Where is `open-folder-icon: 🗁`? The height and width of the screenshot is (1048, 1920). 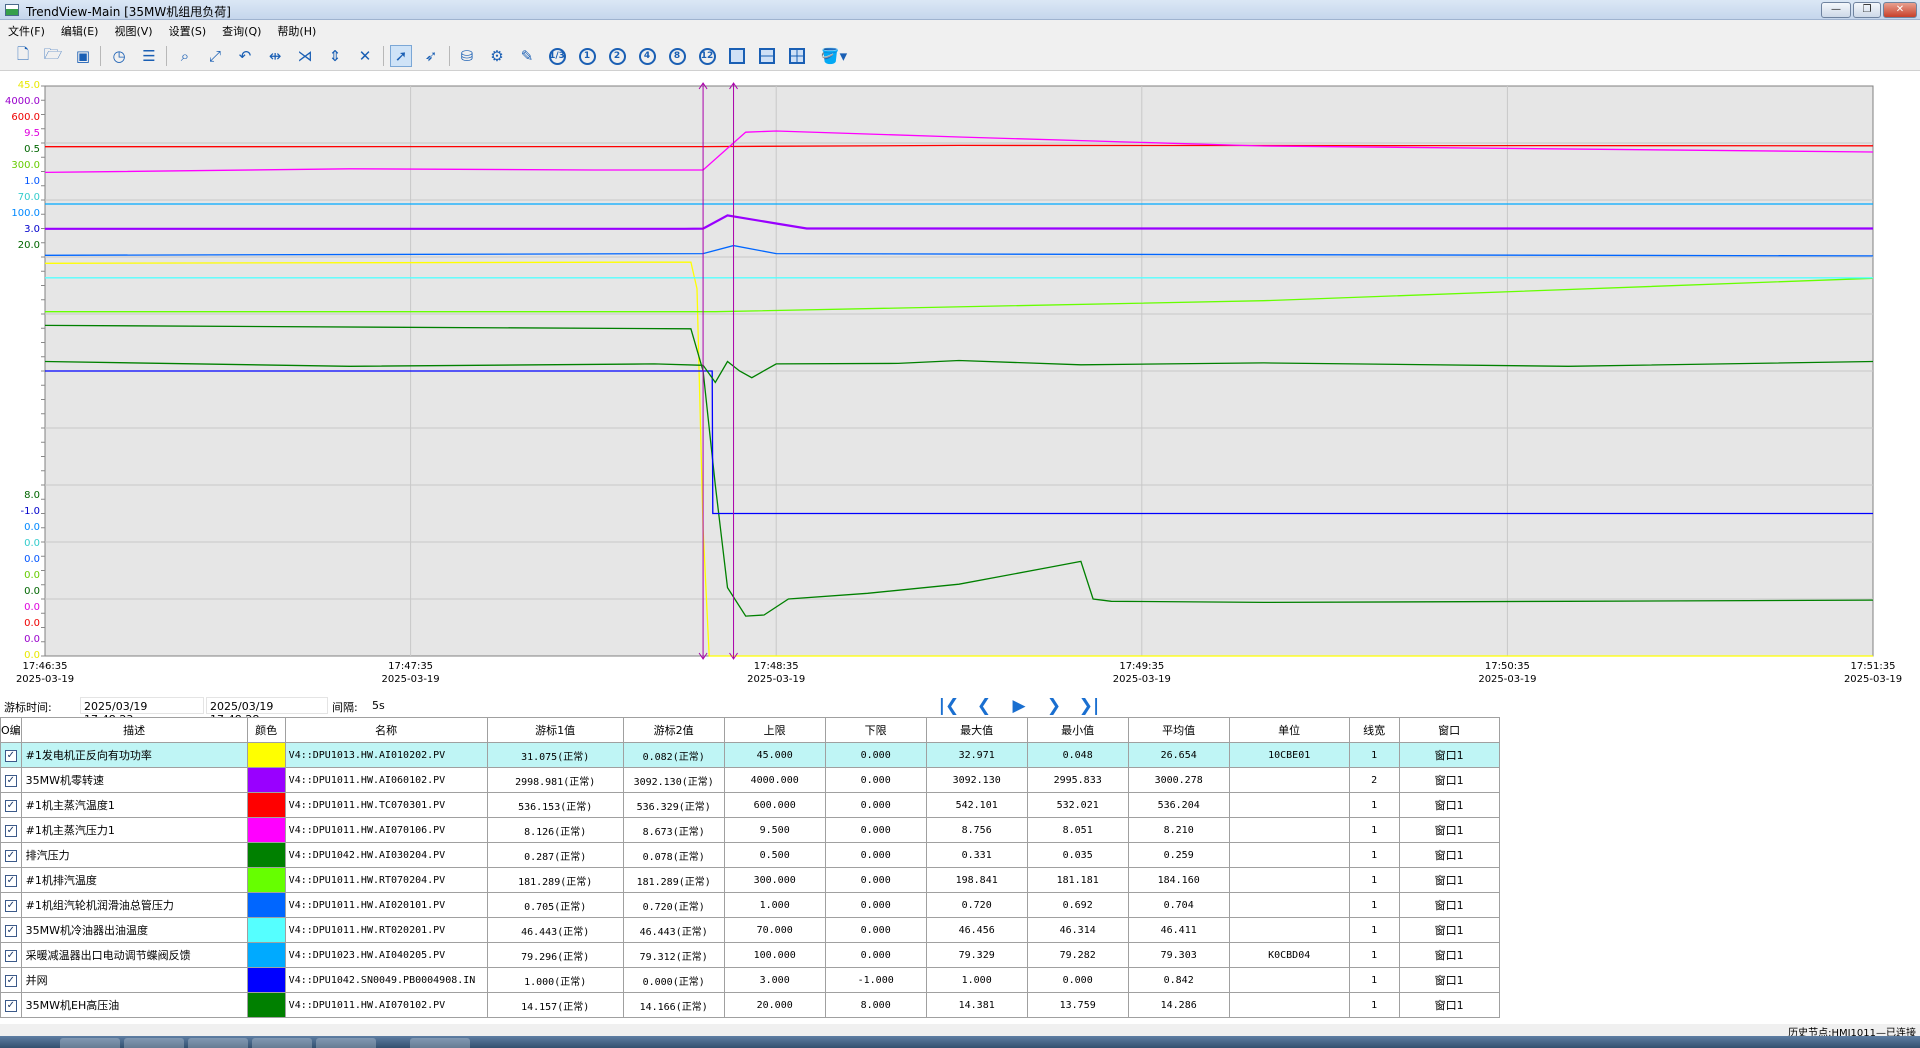
open-folder-icon: 🗁 is located at coordinates (53, 56).